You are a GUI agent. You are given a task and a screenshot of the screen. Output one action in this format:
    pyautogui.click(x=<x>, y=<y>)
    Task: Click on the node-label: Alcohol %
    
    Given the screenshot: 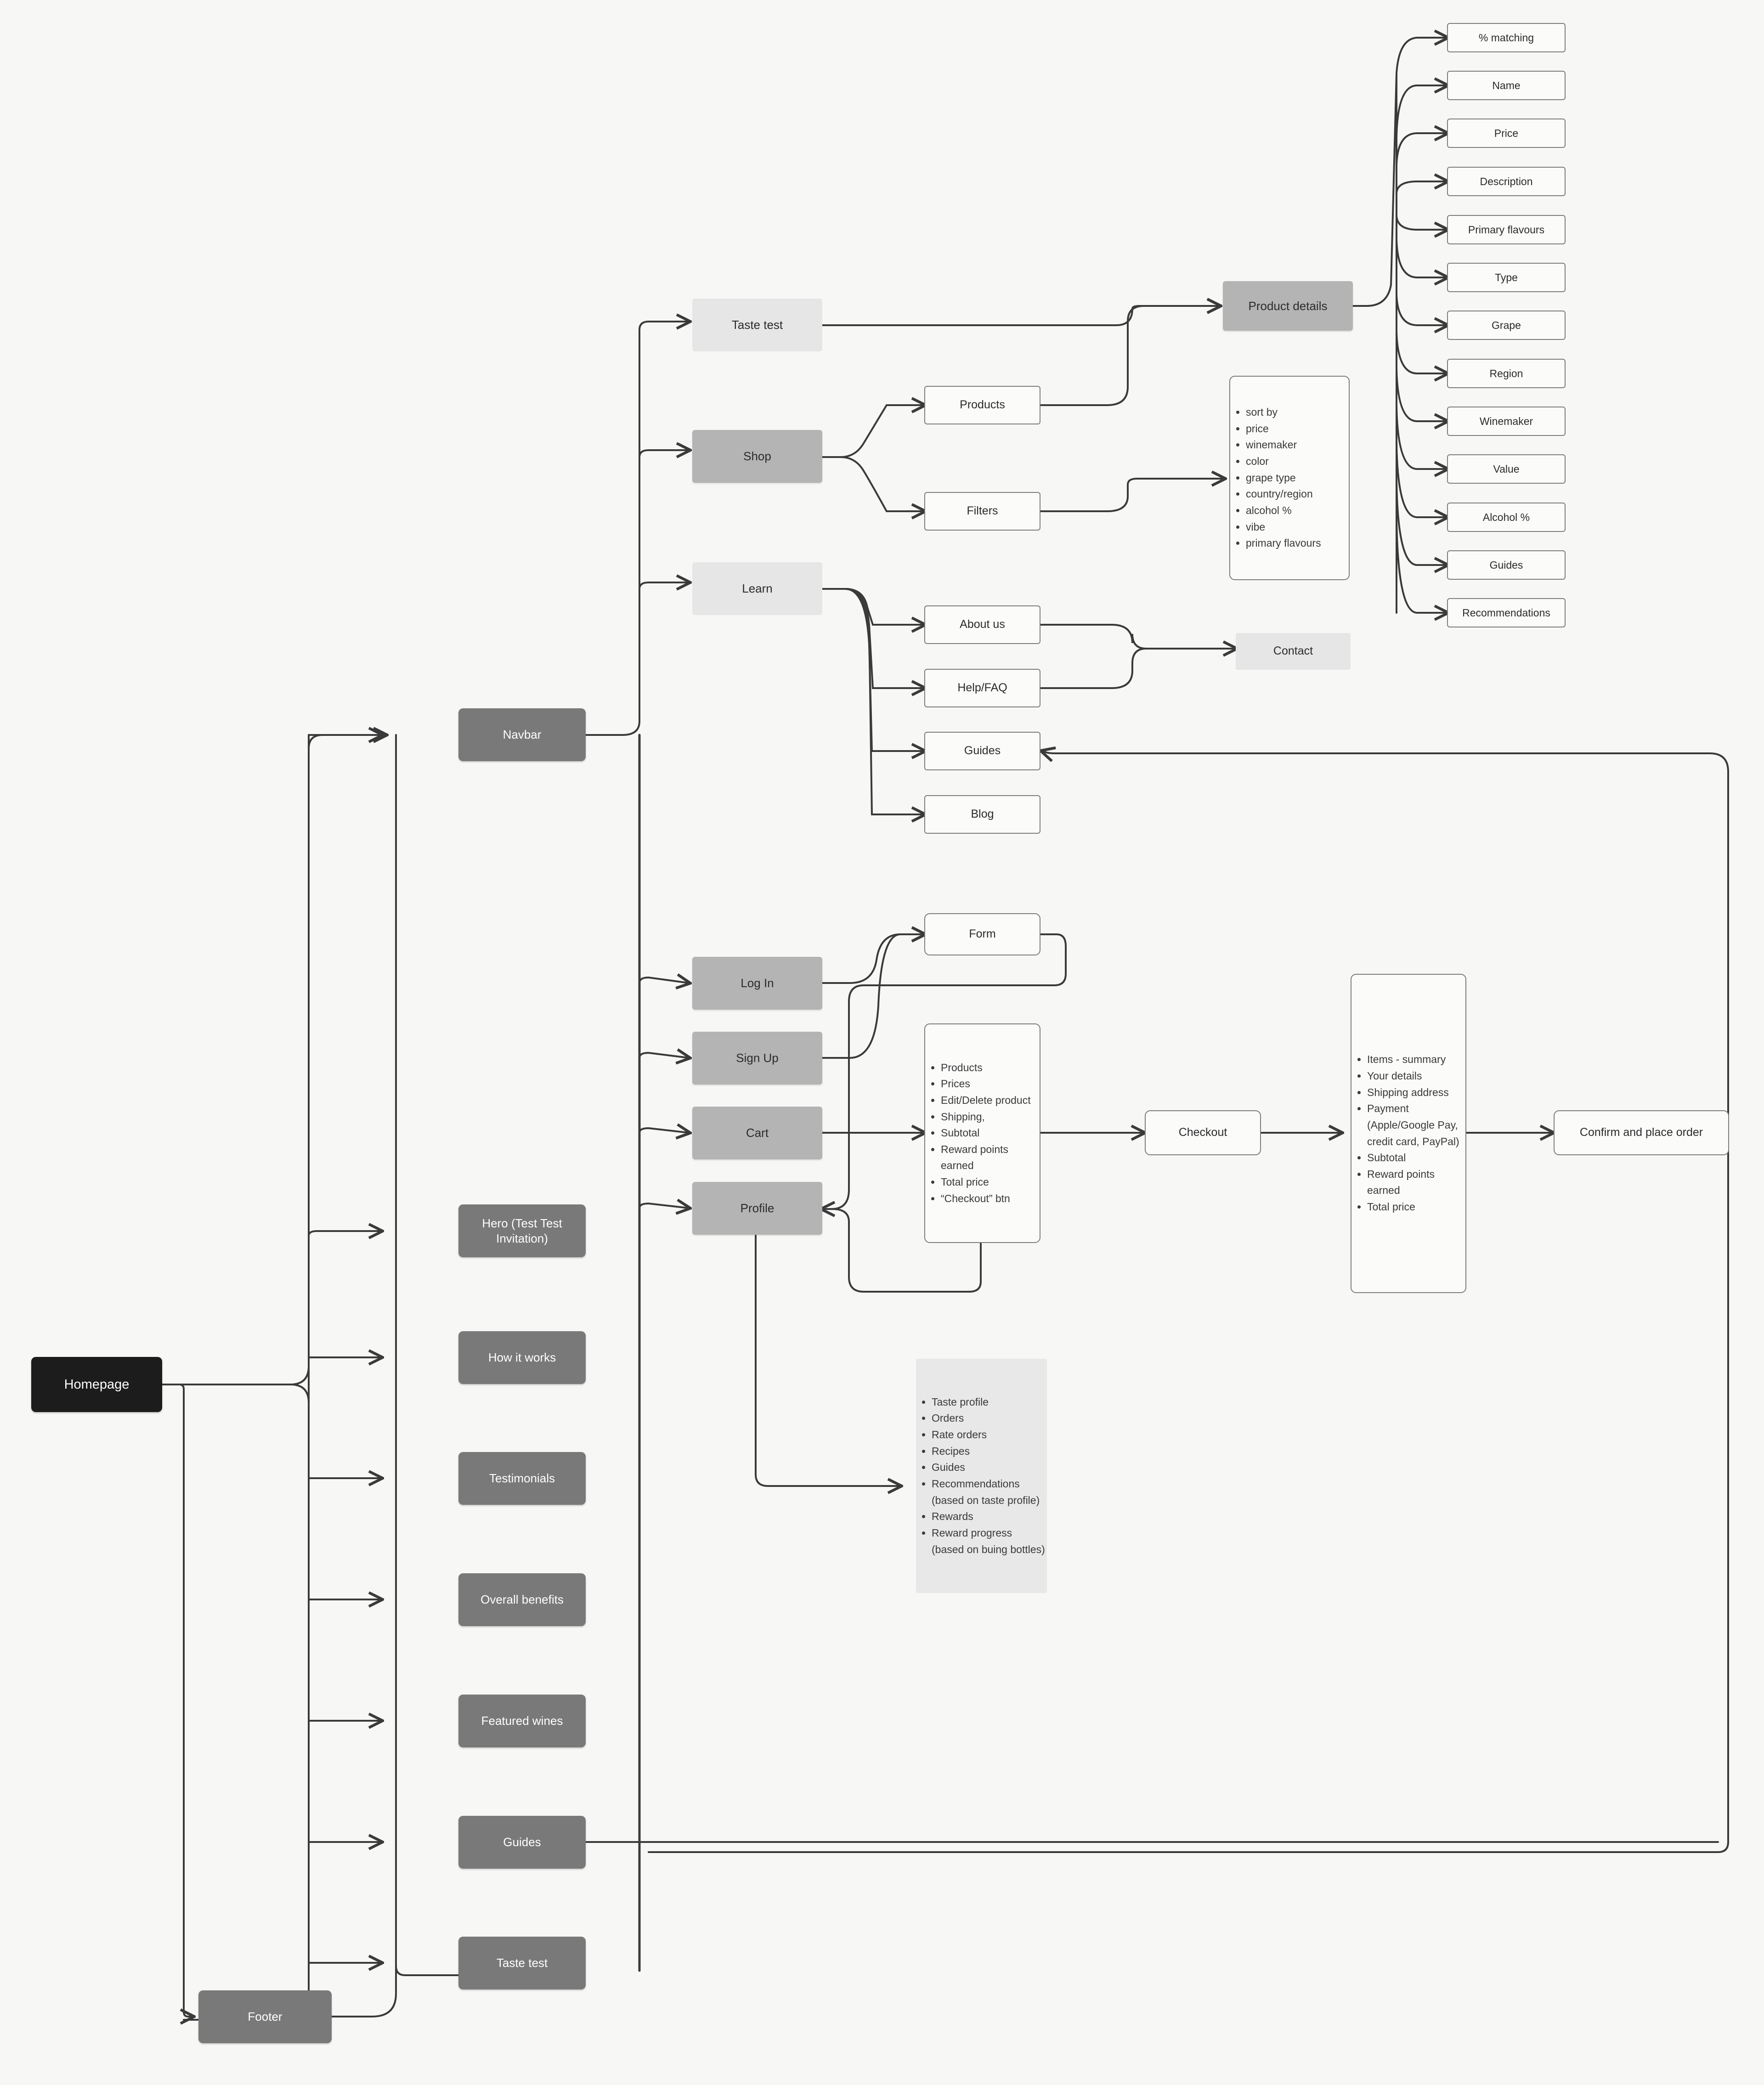 What is the action you would take?
    pyautogui.click(x=1506, y=517)
    